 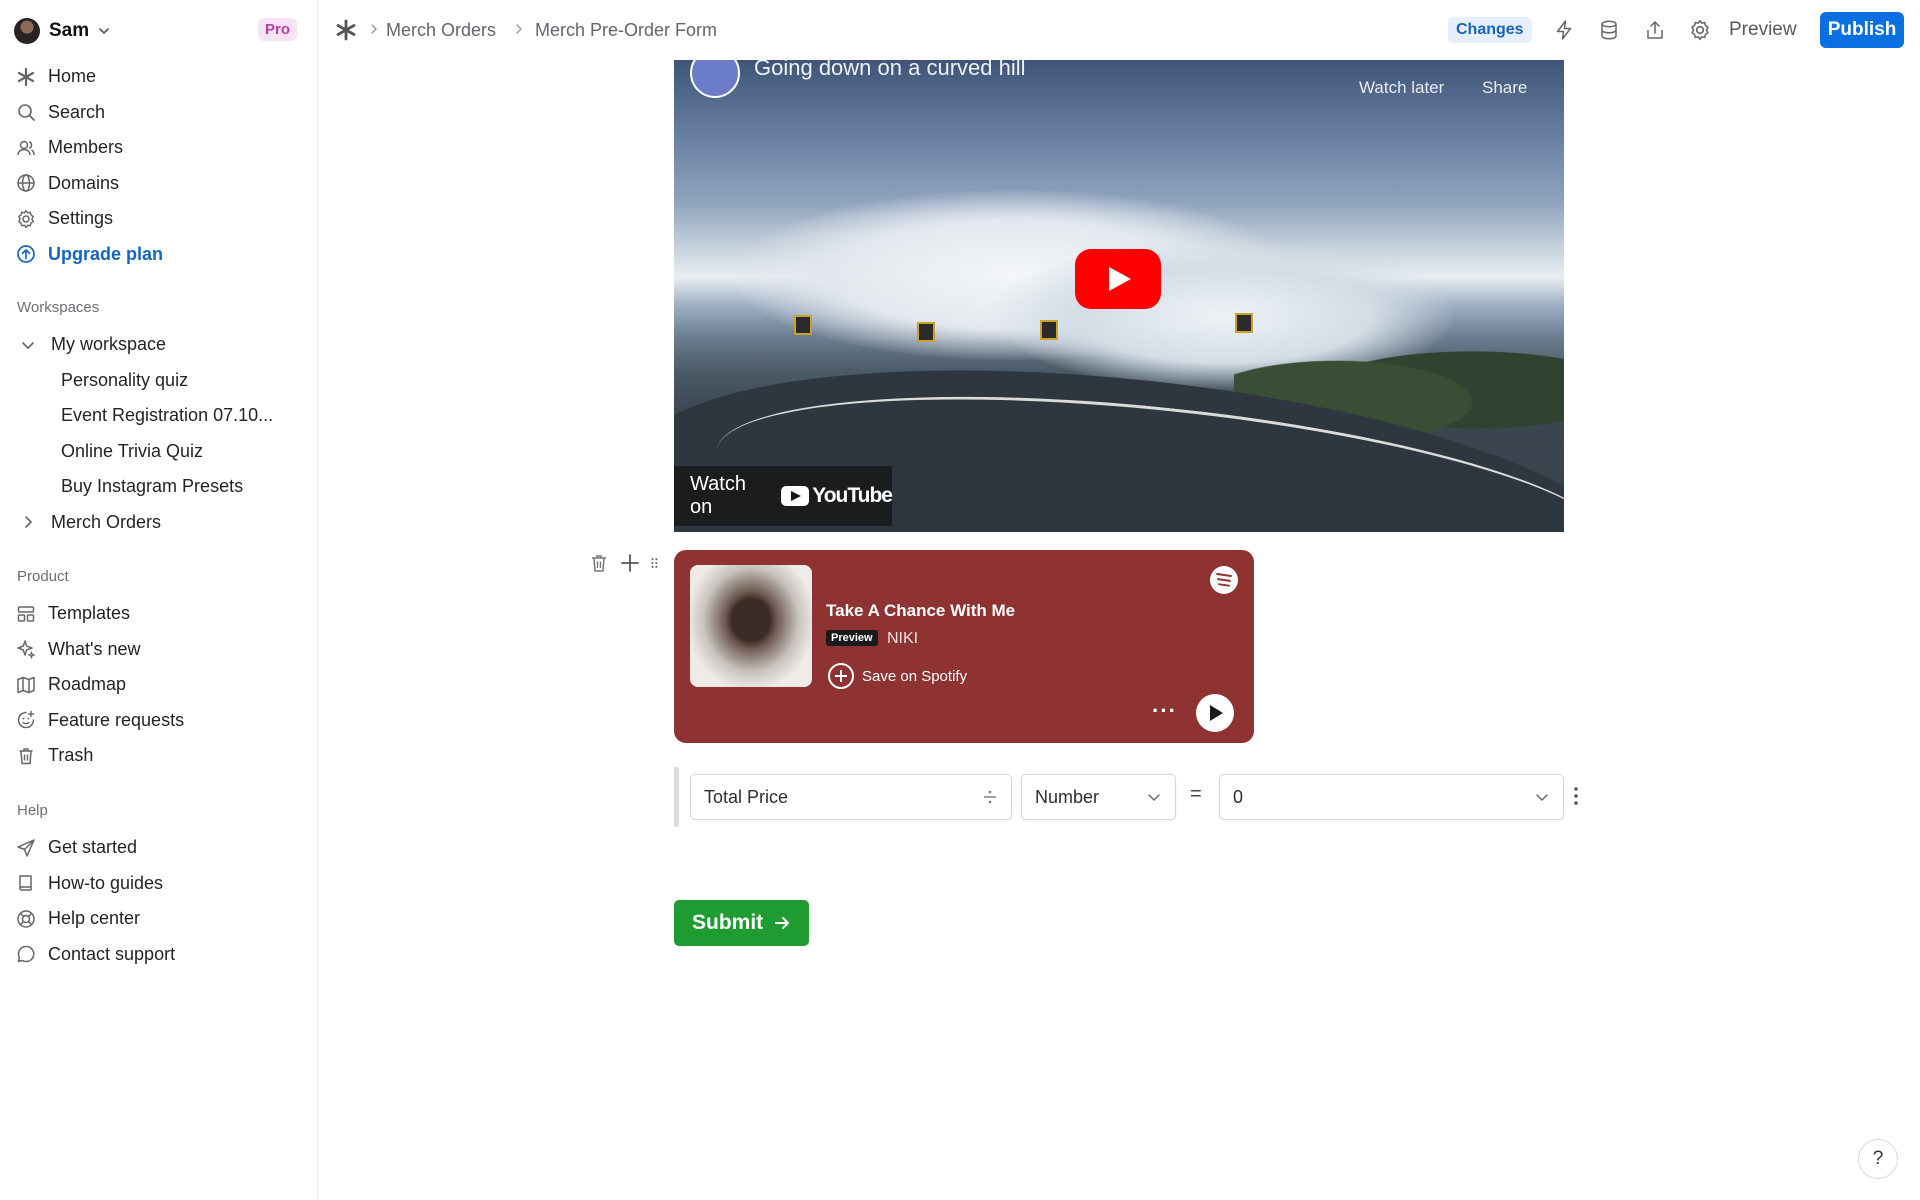 I want to click on variable-field: Total Price, so click(x=851, y=797).